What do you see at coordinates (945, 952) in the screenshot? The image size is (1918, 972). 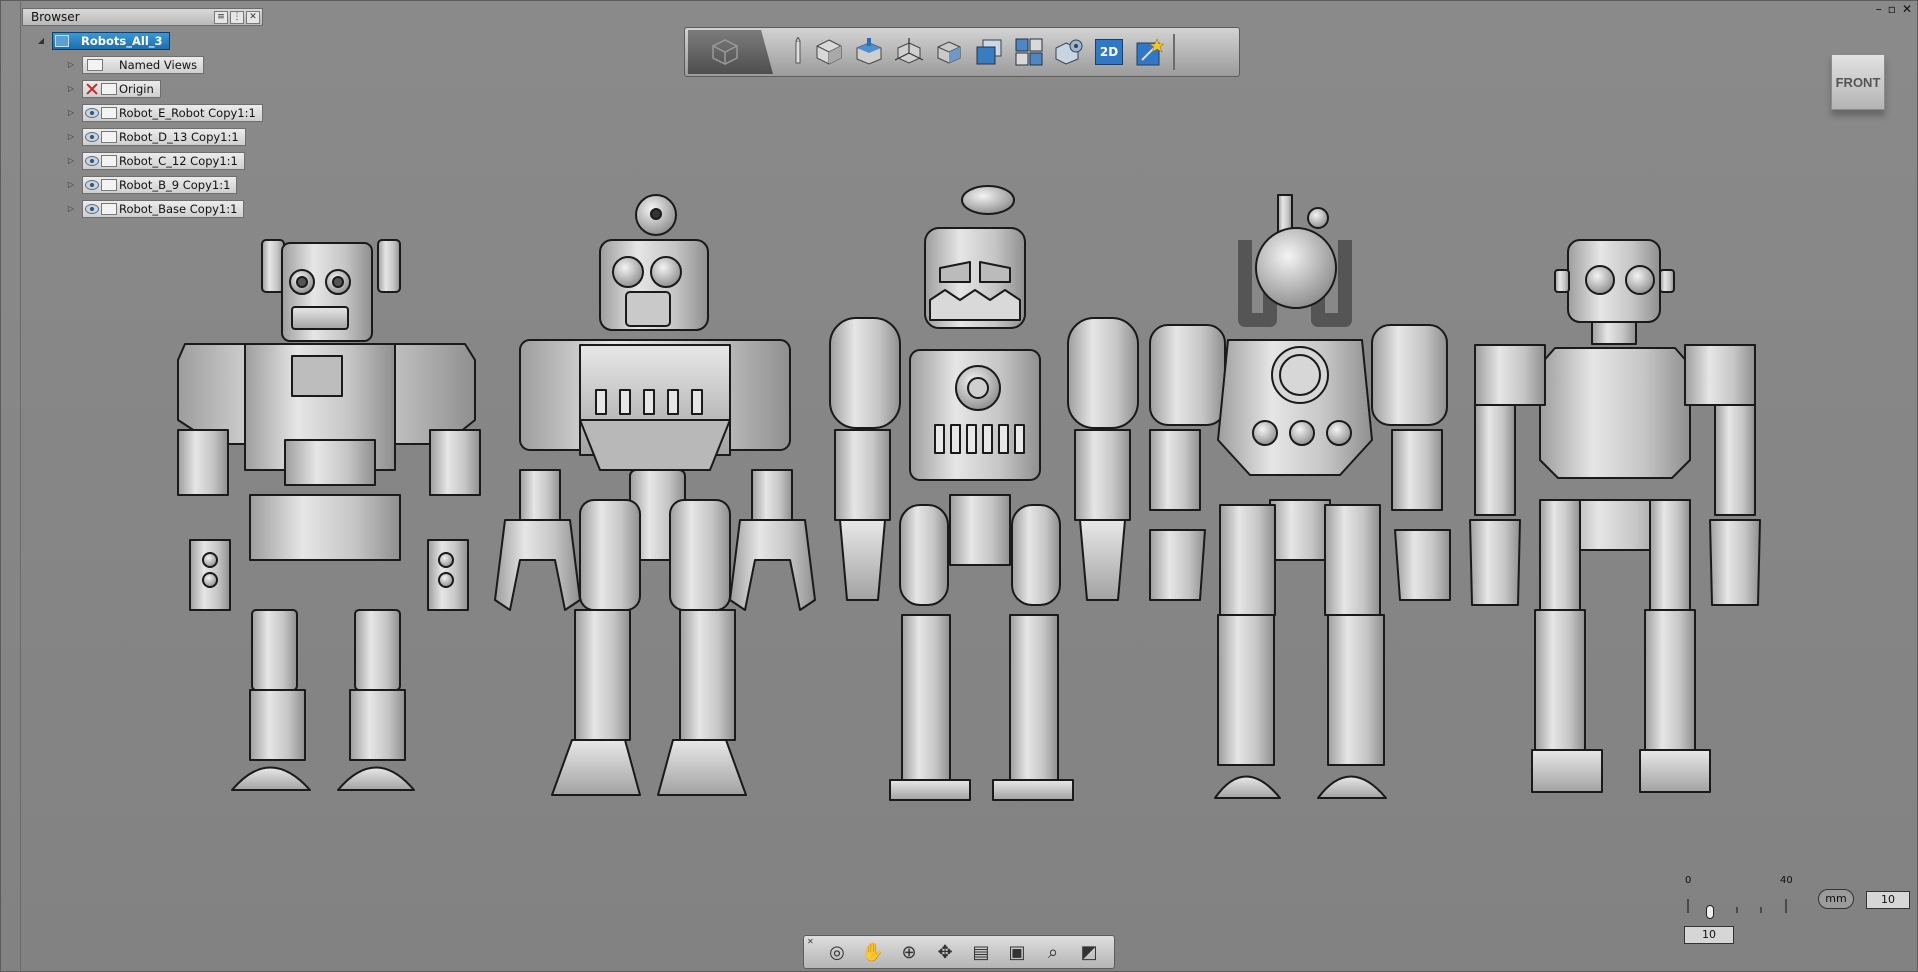 I see `move-icon: ✥` at bounding box center [945, 952].